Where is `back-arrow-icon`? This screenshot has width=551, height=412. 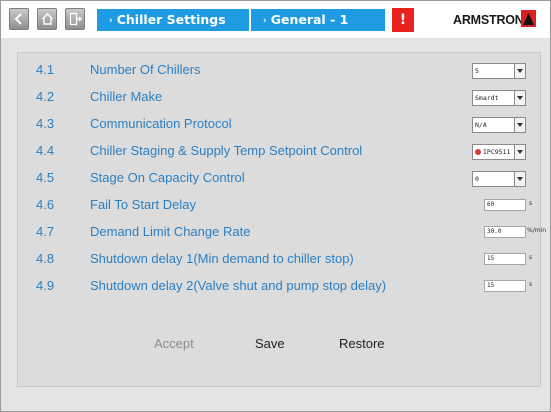
back-arrow-icon is located at coordinates (18, 19).